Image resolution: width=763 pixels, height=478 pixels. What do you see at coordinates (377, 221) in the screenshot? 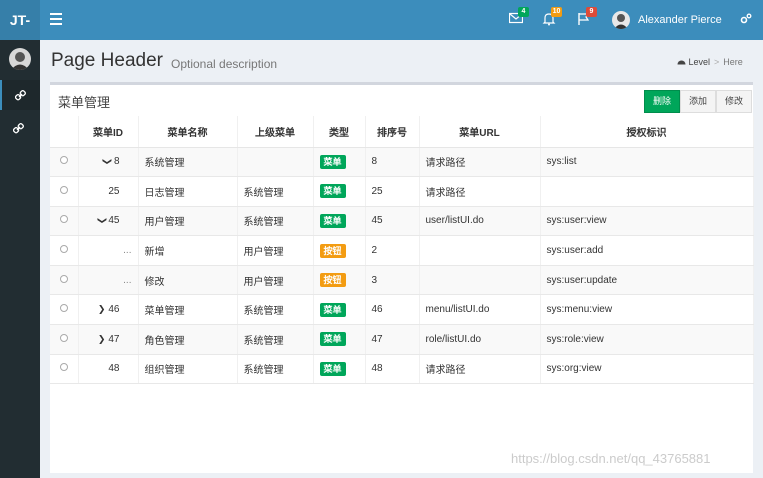
I see `sort-number: 45` at bounding box center [377, 221].